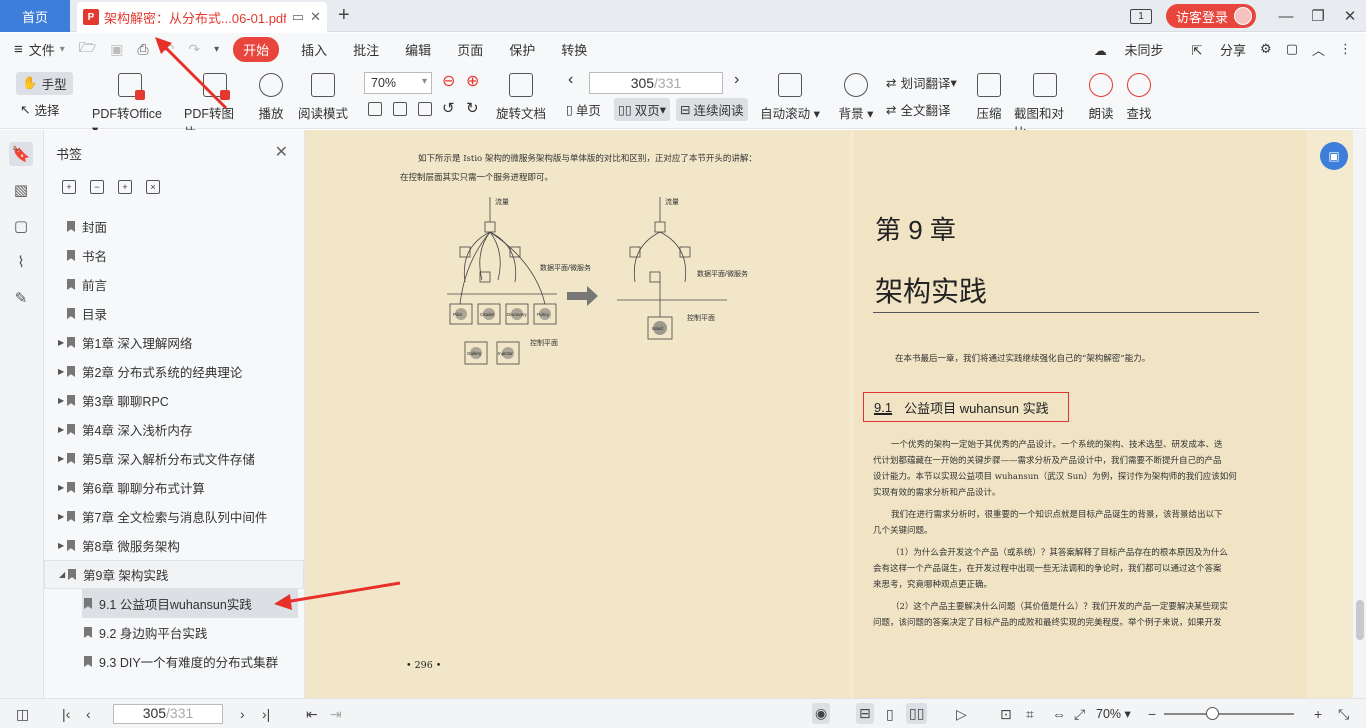 This screenshot has height=728, width=1366. What do you see at coordinates (174, 226) in the screenshot?
I see `bookmark-item: 封面` at bounding box center [174, 226].